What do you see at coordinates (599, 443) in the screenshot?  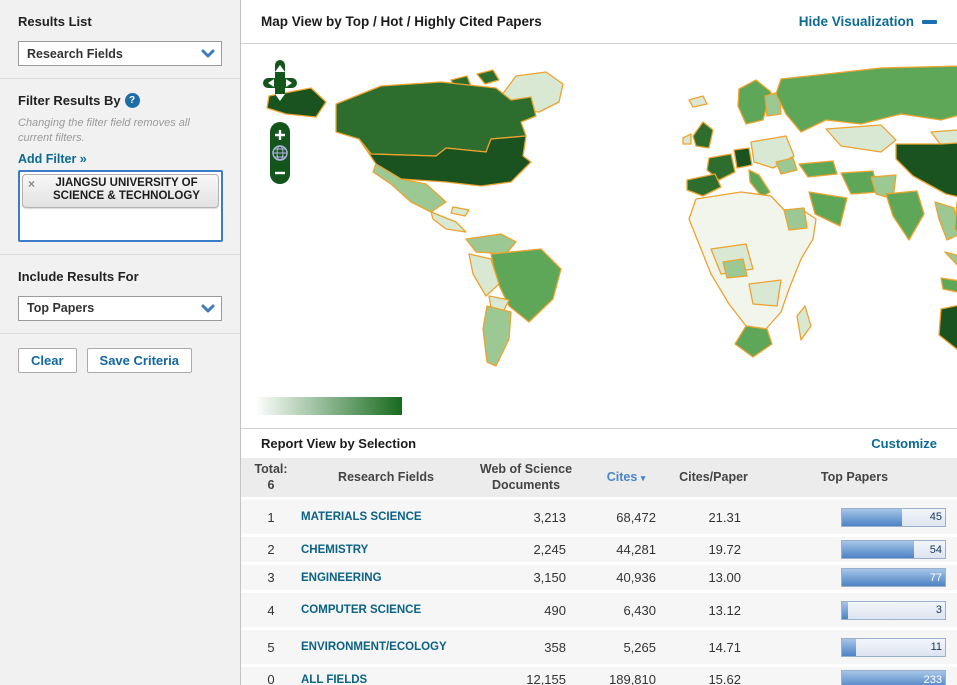 I see `report-header: Report View by Selection Customize` at bounding box center [599, 443].